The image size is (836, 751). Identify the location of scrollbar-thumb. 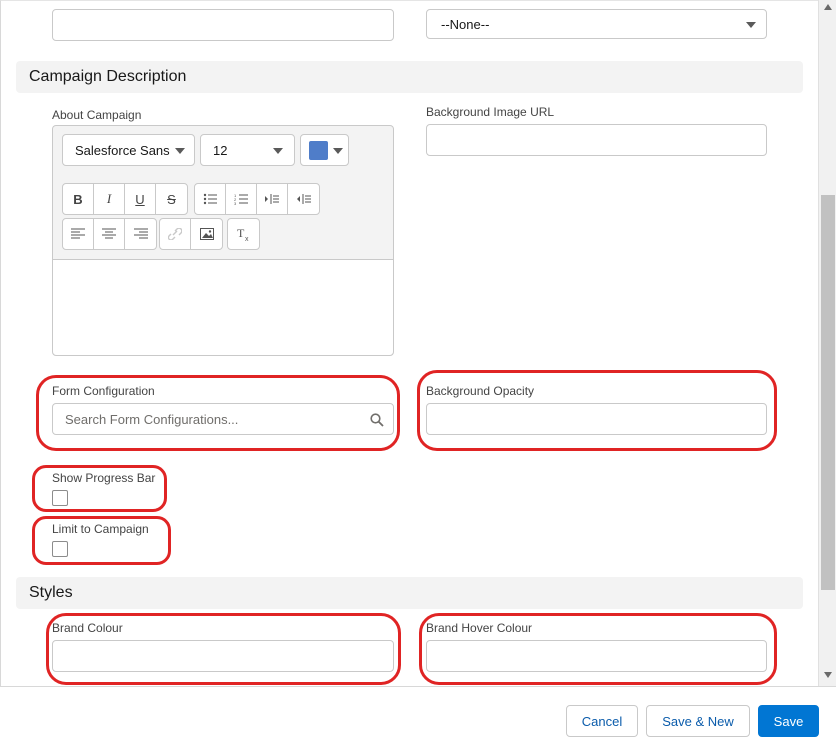
(828, 392).